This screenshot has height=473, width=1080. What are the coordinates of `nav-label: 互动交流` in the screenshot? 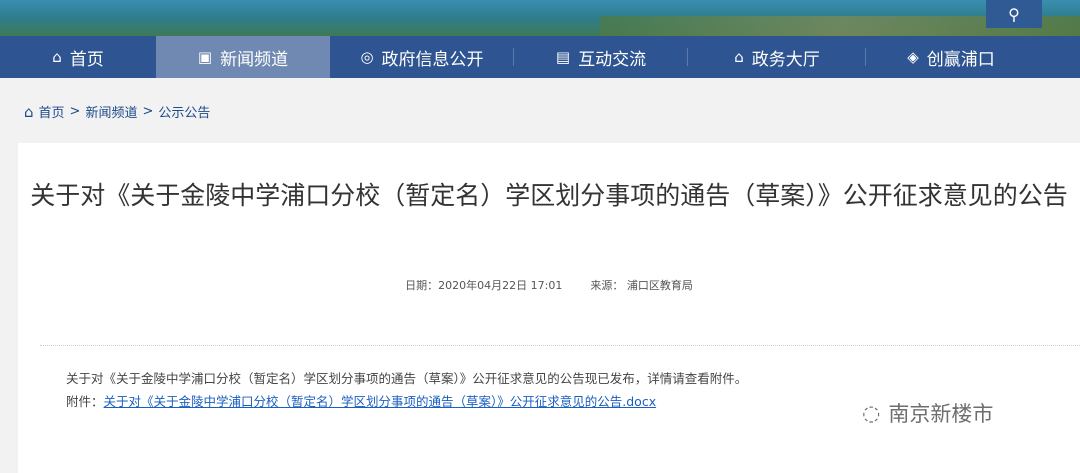 It's located at (612, 59).